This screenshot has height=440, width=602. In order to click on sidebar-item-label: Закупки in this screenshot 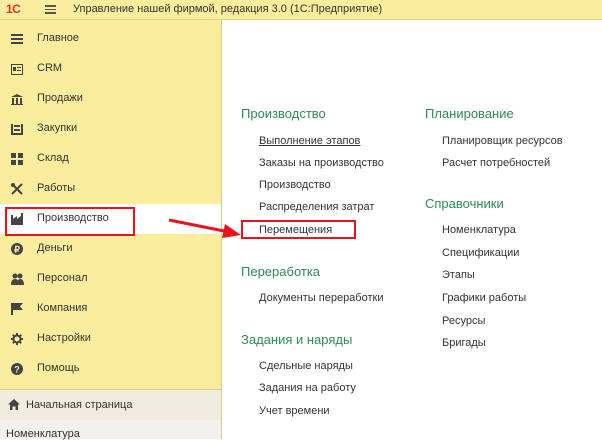, I will do `click(57, 128)`.